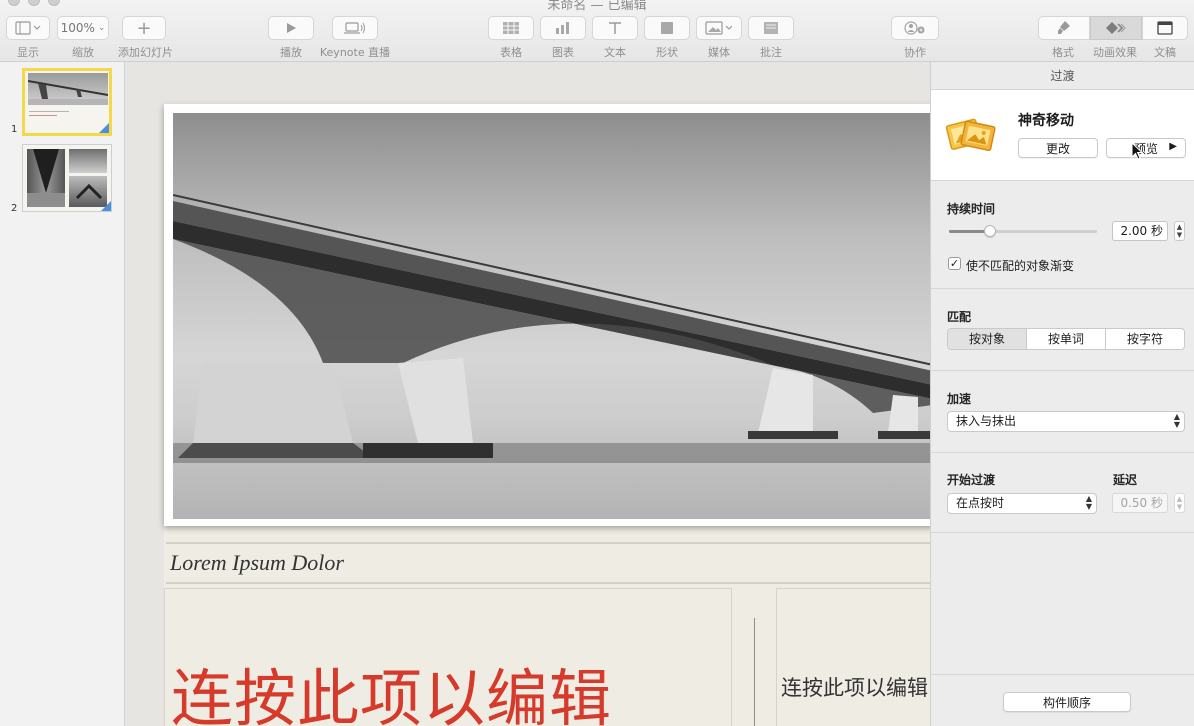 The image size is (1194, 726). I want to click on format-button: 格式, so click(1064, 38).